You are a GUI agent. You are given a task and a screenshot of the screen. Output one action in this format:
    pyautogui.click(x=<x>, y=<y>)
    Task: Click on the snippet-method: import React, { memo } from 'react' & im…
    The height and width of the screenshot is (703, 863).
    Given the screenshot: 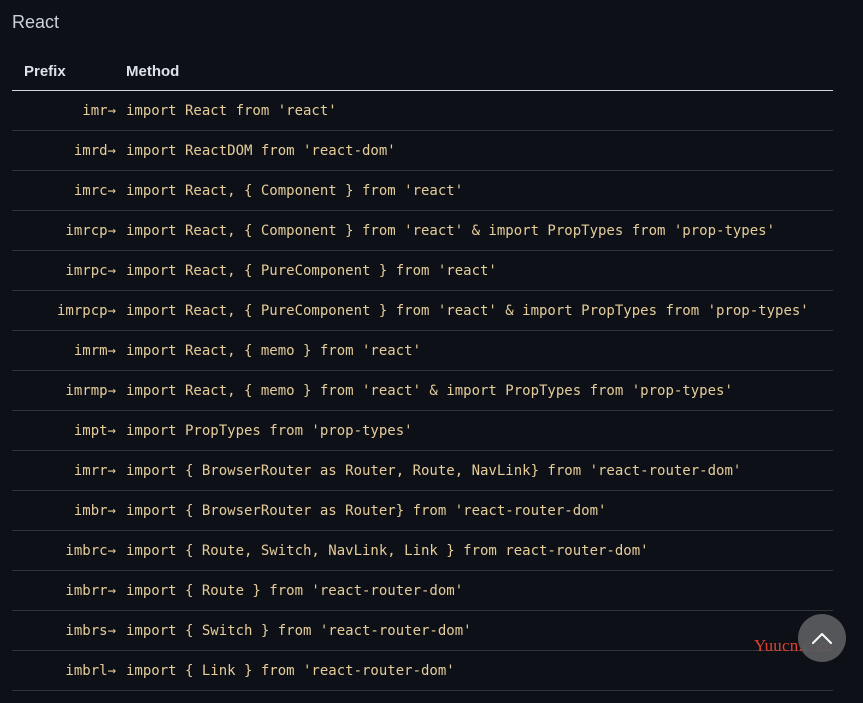 What is the action you would take?
    pyautogui.click(x=479, y=390)
    